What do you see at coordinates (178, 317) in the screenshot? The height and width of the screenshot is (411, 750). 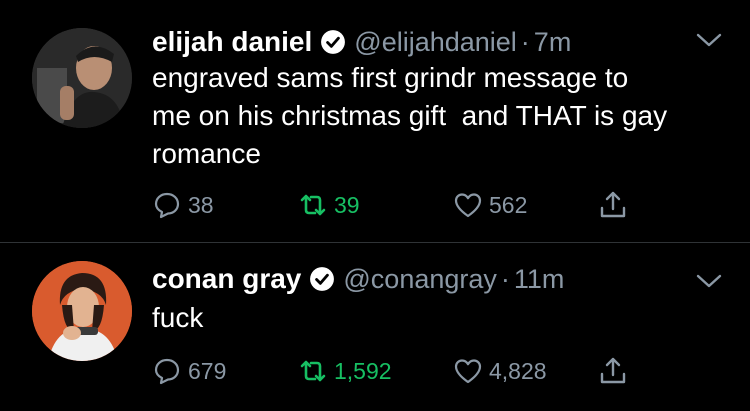 I see `tweet-text: fuck` at bounding box center [178, 317].